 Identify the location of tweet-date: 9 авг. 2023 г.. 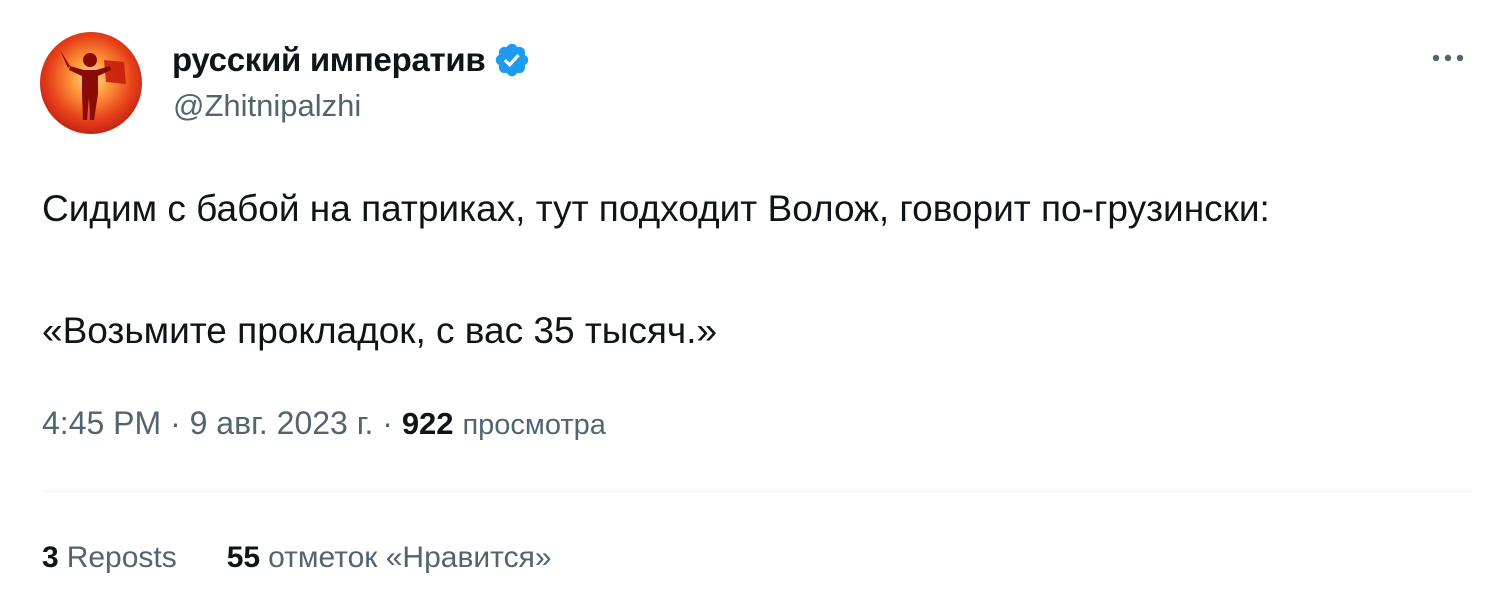
(282, 423).